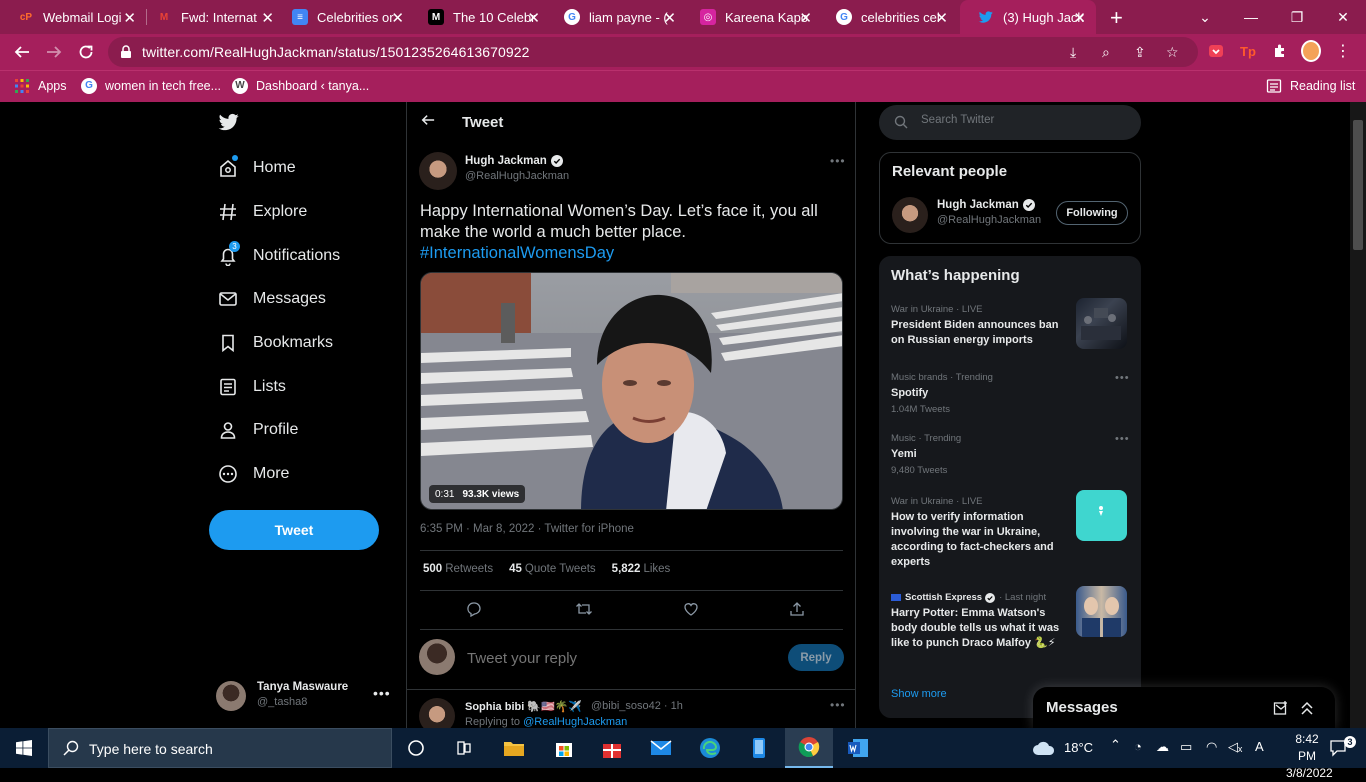 This screenshot has width=1366, height=782. What do you see at coordinates (272, 299) in the screenshot?
I see `nav-messages: Messages` at bounding box center [272, 299].